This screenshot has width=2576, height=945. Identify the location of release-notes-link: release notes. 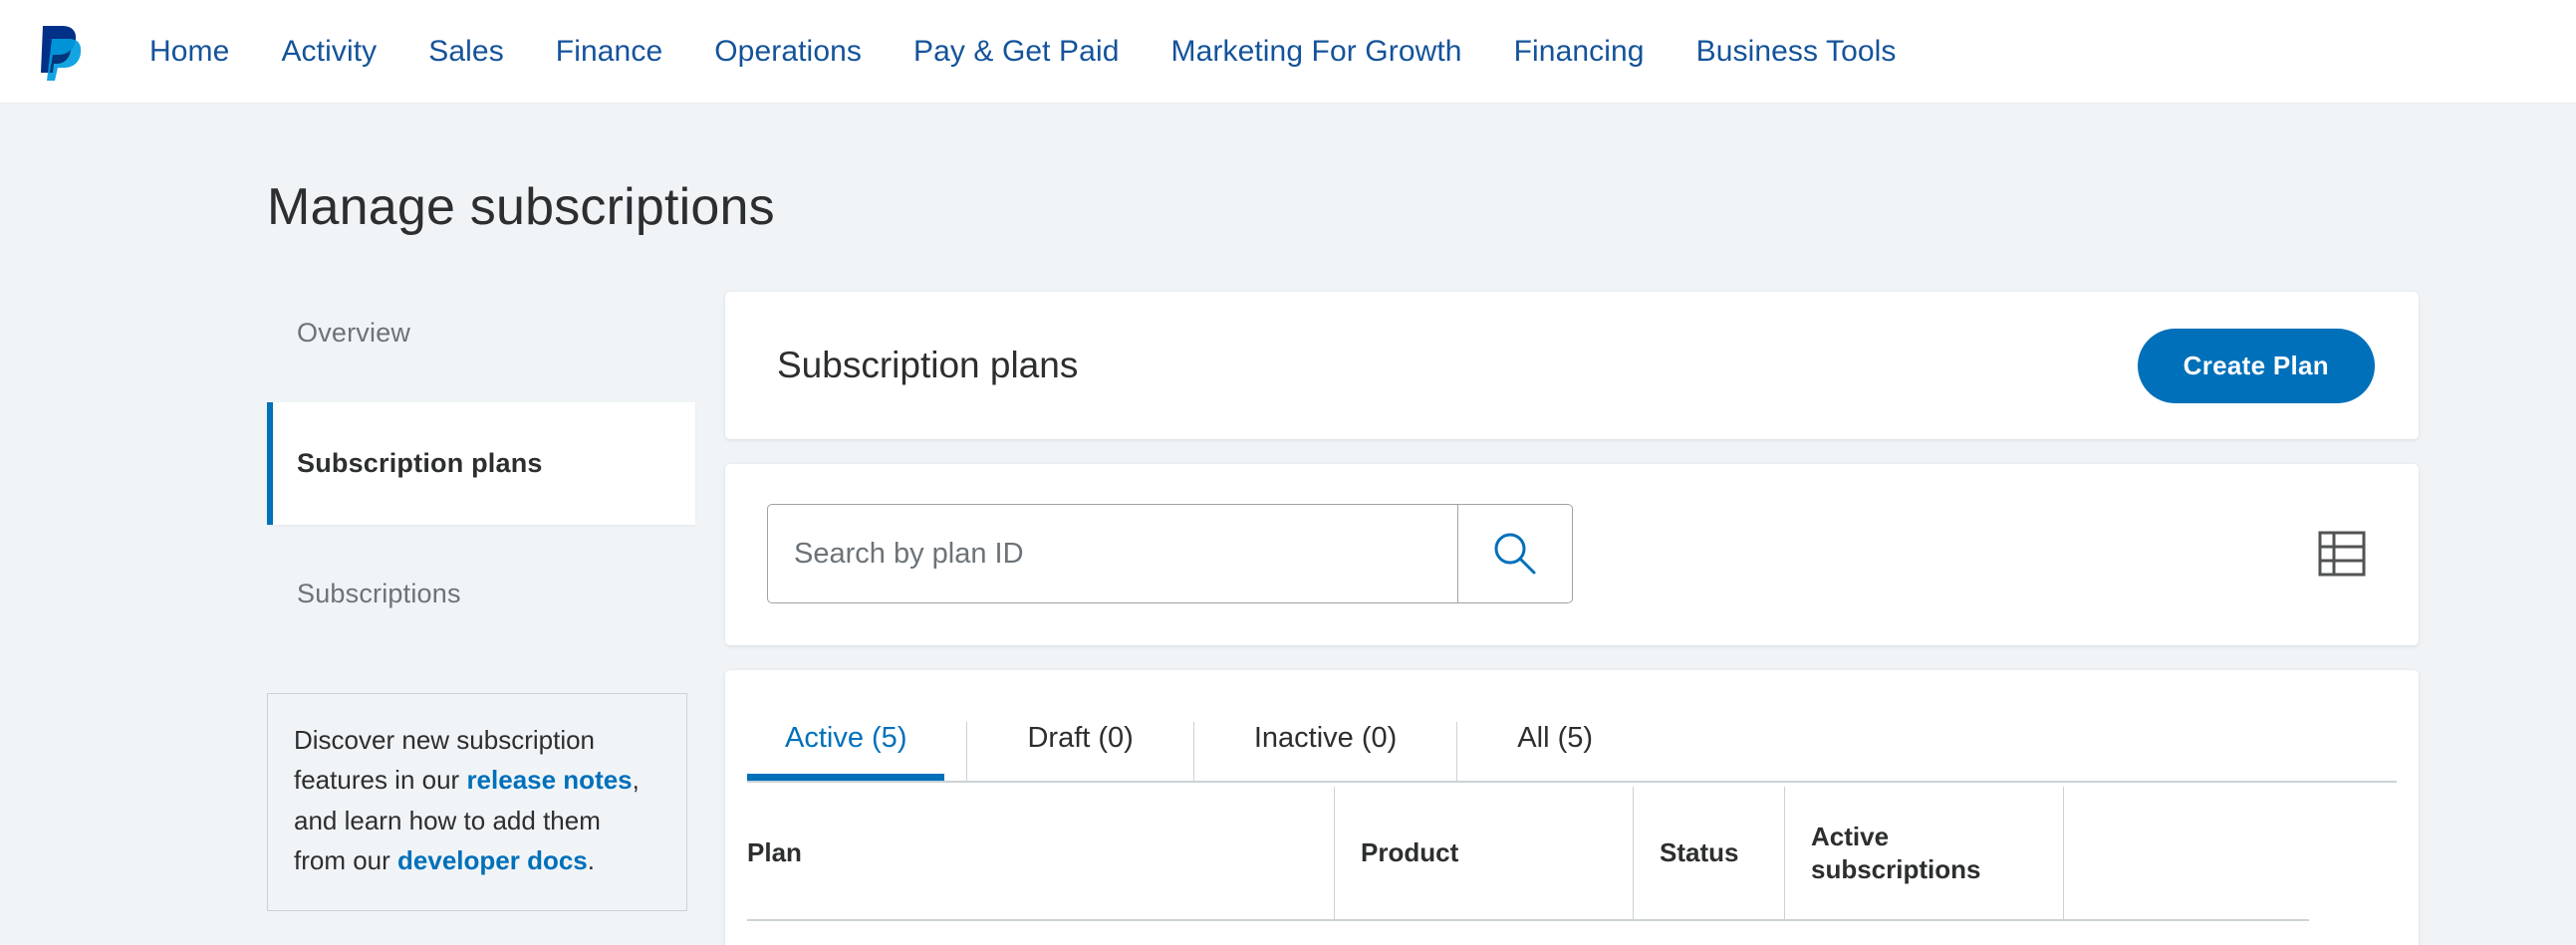
(549, 780).